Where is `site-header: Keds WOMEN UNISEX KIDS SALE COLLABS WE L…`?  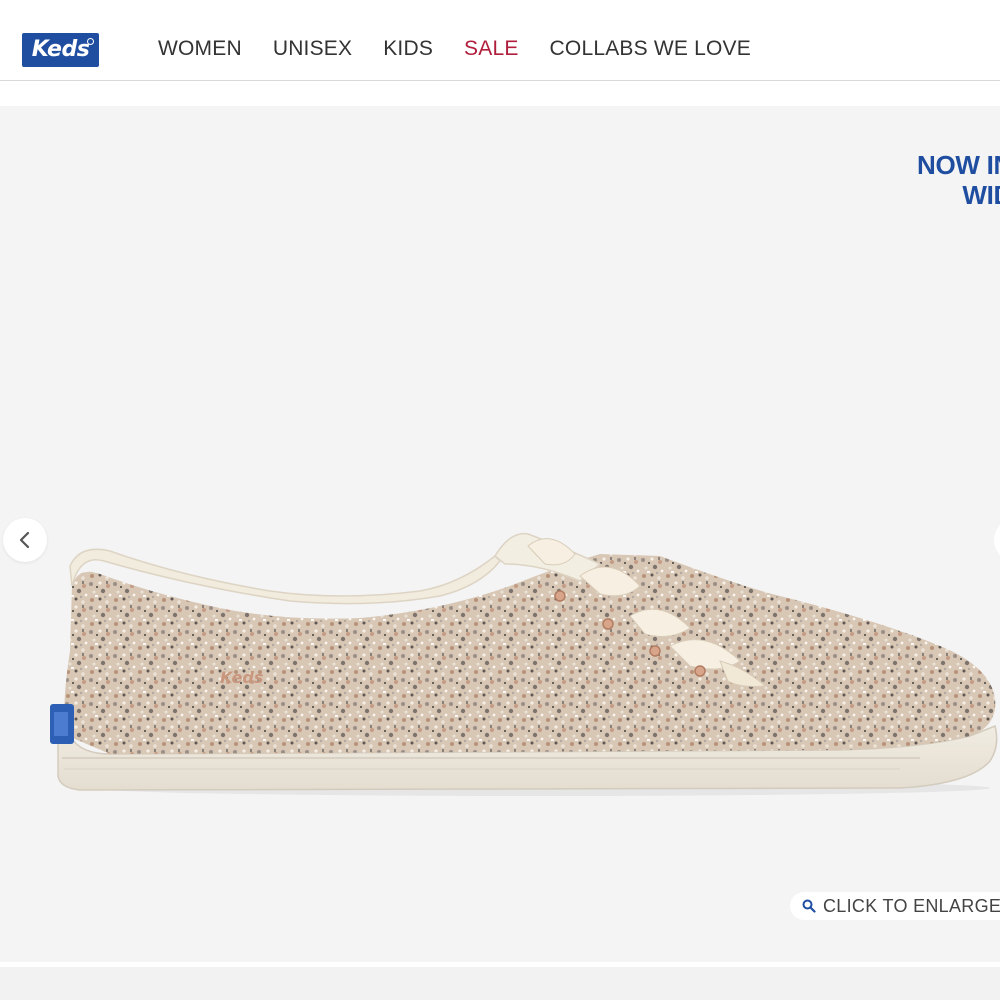 site-header: Keds WOMEN UNISEX KIDS SALE COLLABS WE L… is located at coordinates (500, 40).